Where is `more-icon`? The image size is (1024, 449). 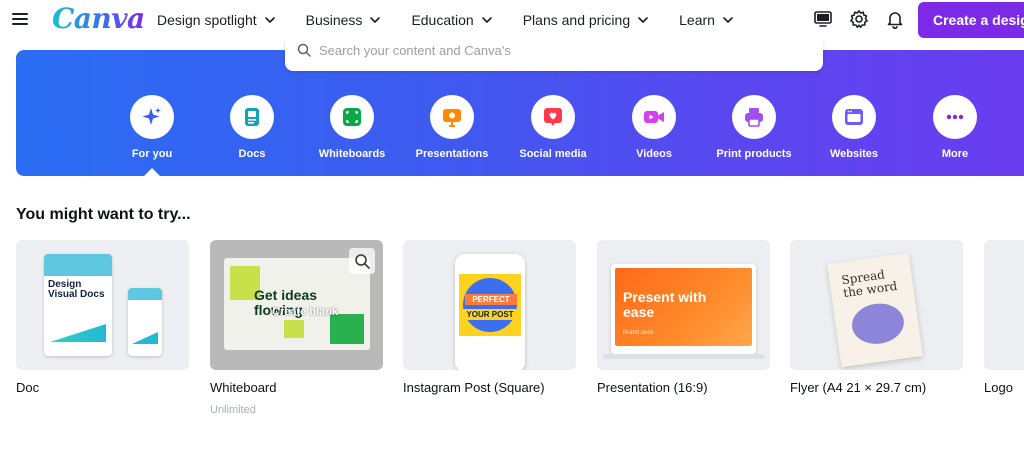
more-icon is located at coordinates (955, 117).